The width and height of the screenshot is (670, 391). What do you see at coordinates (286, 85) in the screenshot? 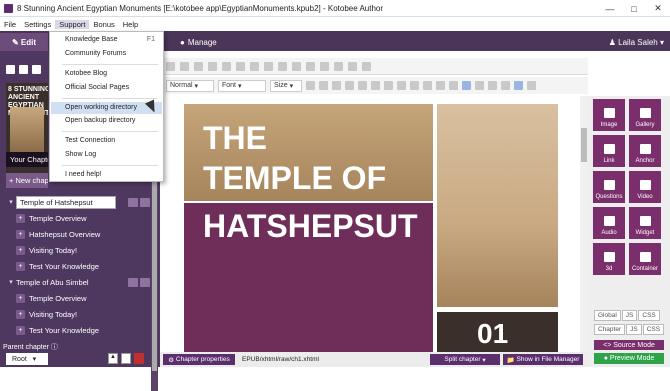
I see `size-select: Size ▾` at bounding box center [286, 85].